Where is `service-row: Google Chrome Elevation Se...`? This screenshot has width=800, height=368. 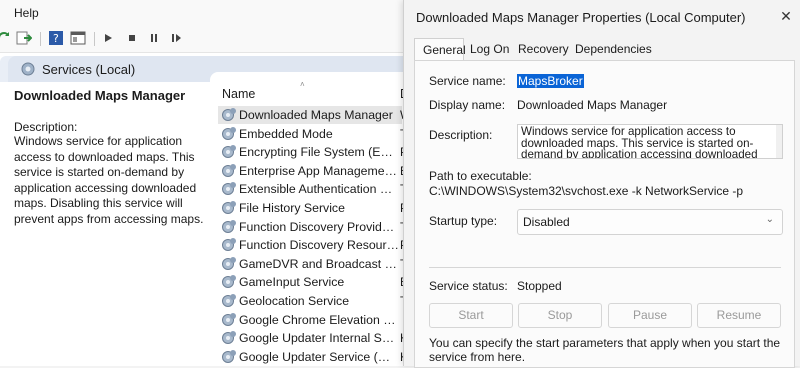 service-row: Google Chrome Elevation Se... is located at coordinates (310, 320).